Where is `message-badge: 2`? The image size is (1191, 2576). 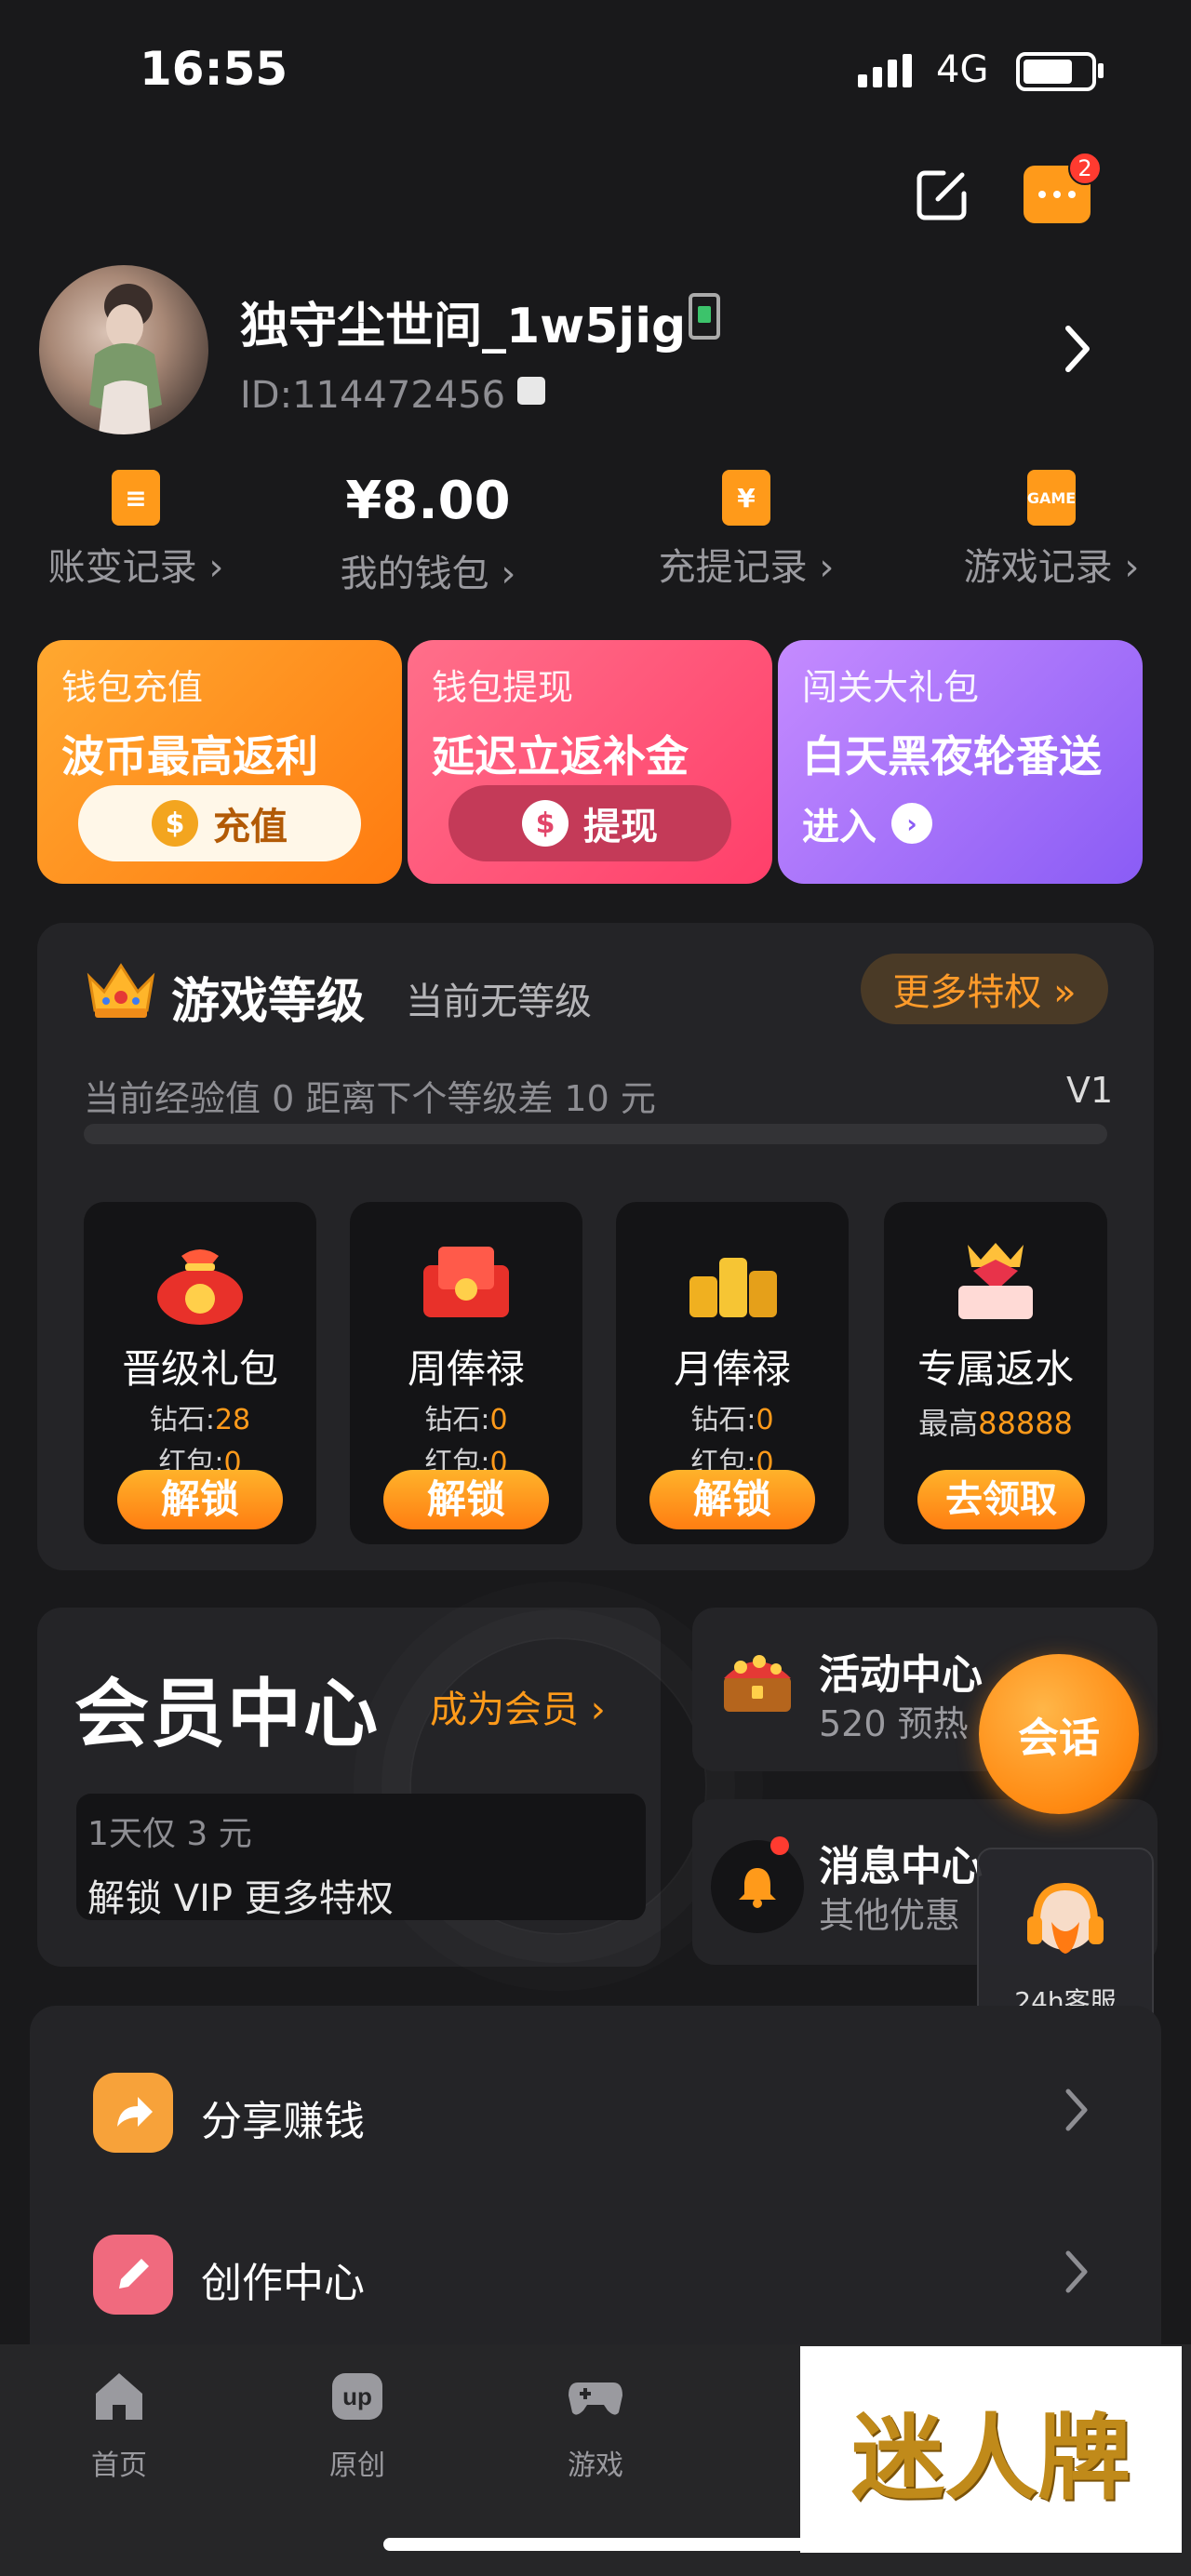
message-badge: 2 is located at coordinates (1085, 168).